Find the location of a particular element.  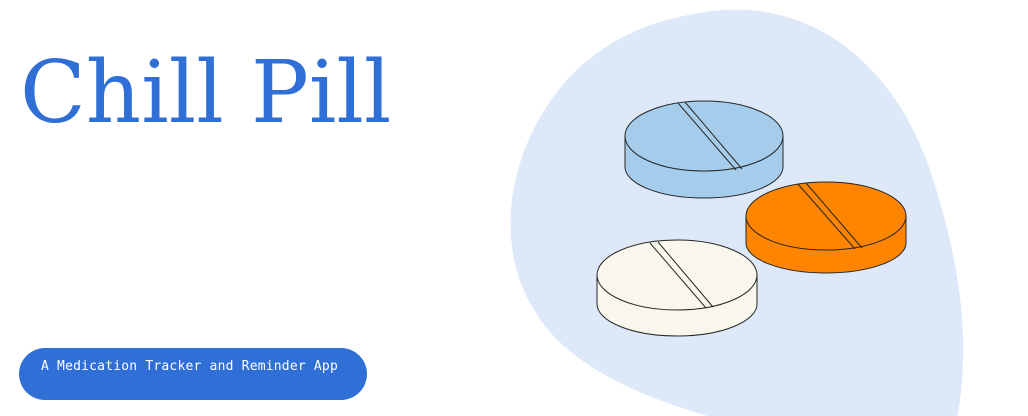

app-title: Chill Pill is located at coordinates (206, 93).